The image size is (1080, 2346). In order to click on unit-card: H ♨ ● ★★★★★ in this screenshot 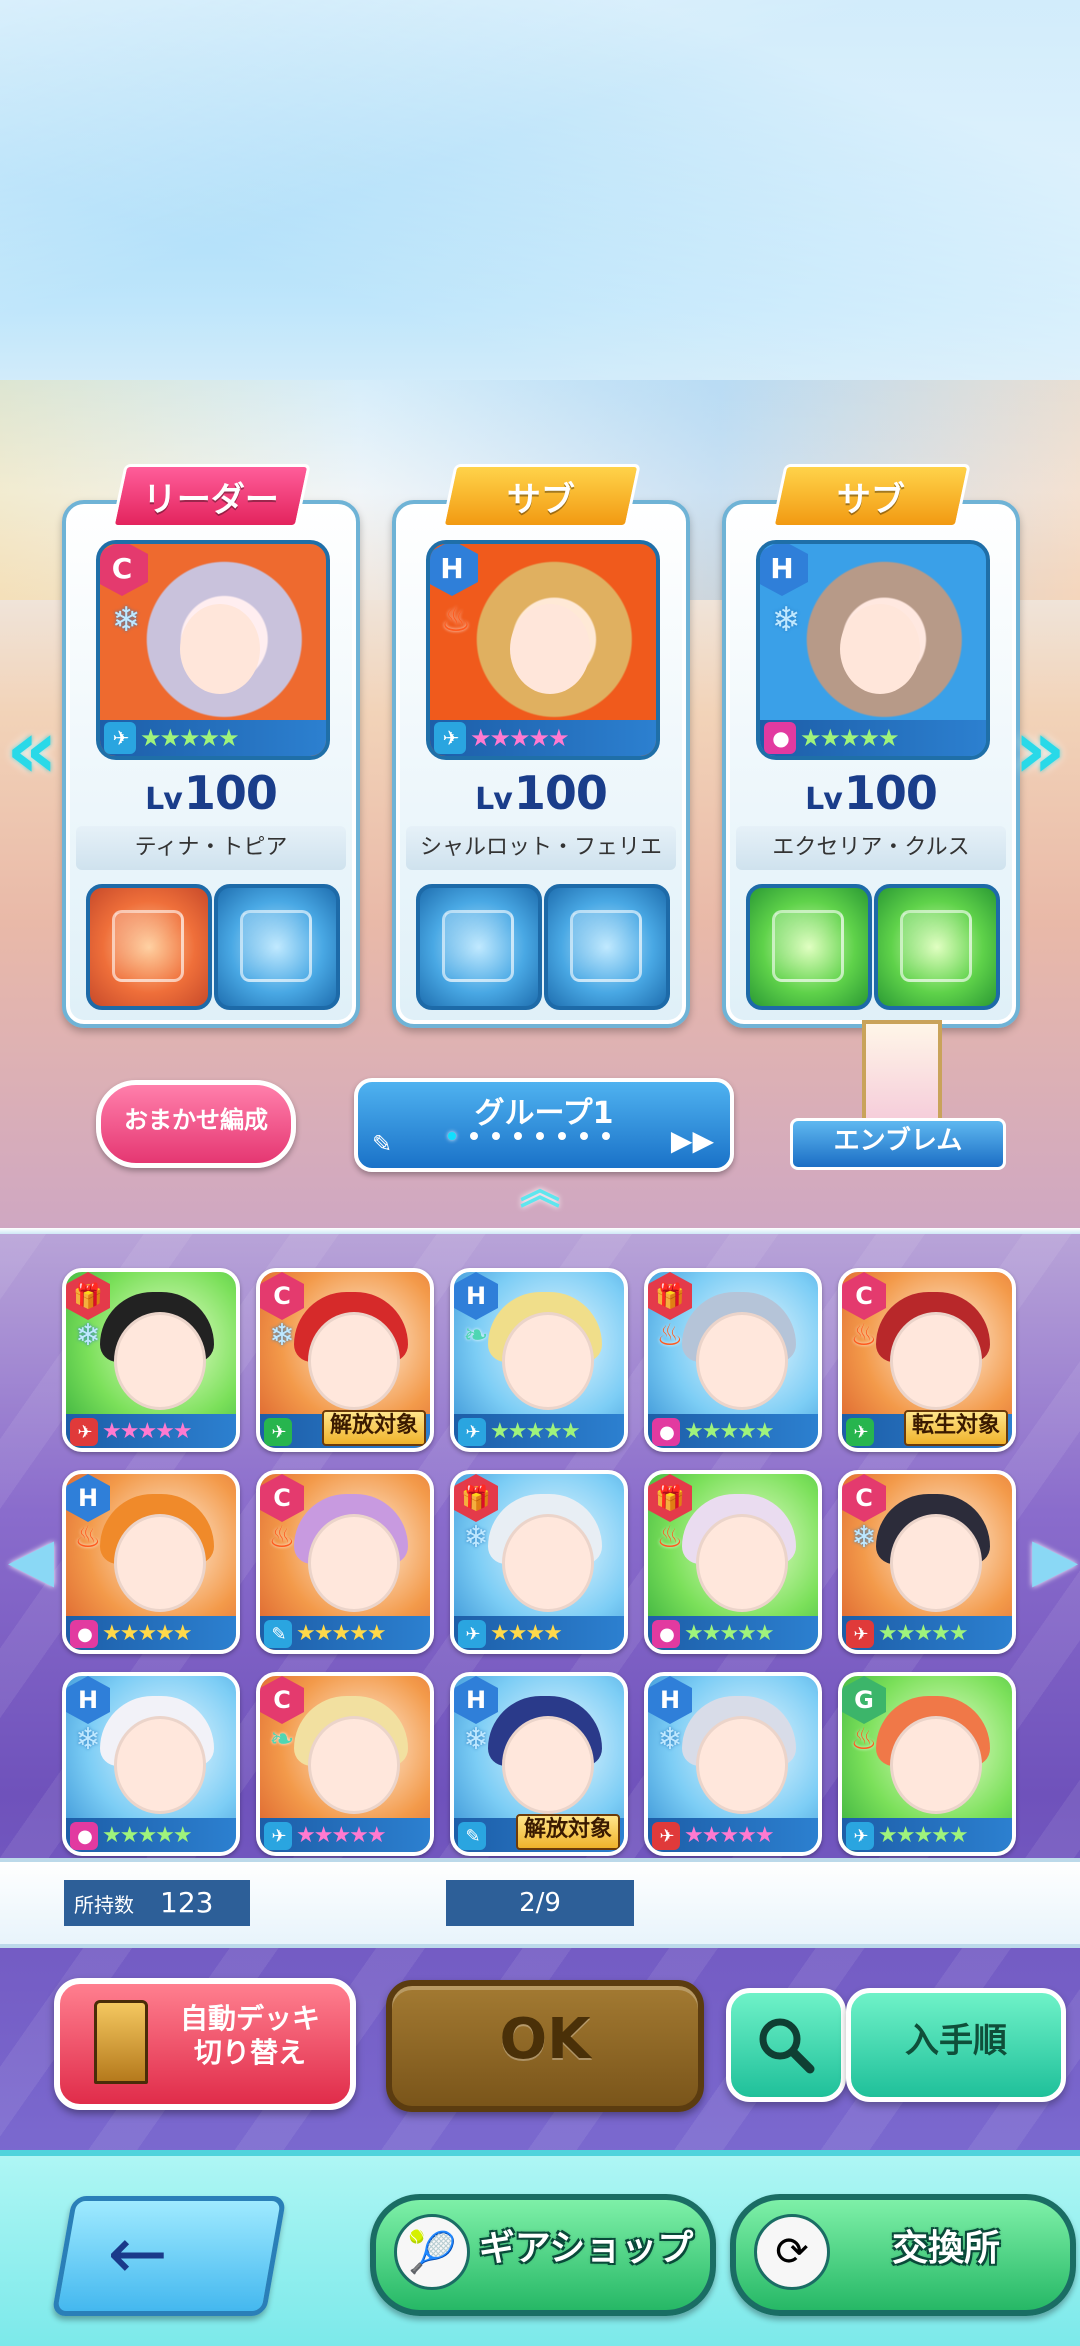, I will do `click(151, 1562)`.